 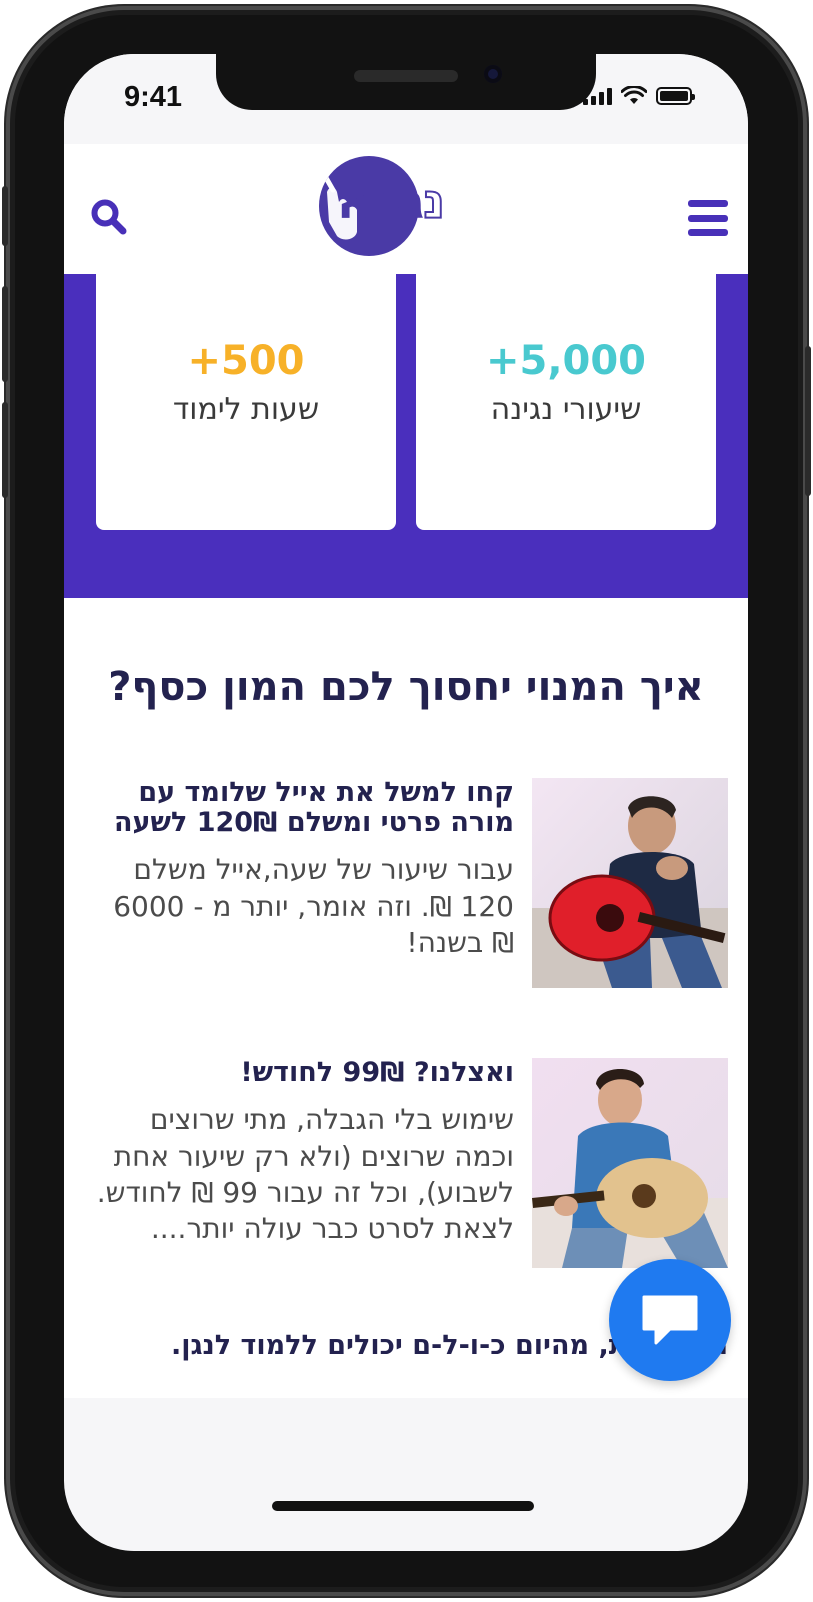 I want to click on power-button, so click(x=808, y=421).